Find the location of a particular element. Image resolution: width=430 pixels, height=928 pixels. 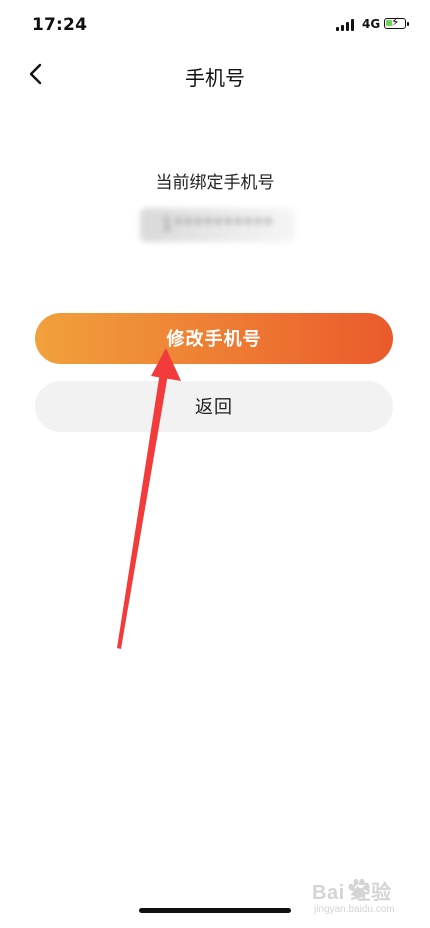

charging-bolt-icon: ⚡ is located at coordinates (395, 22).